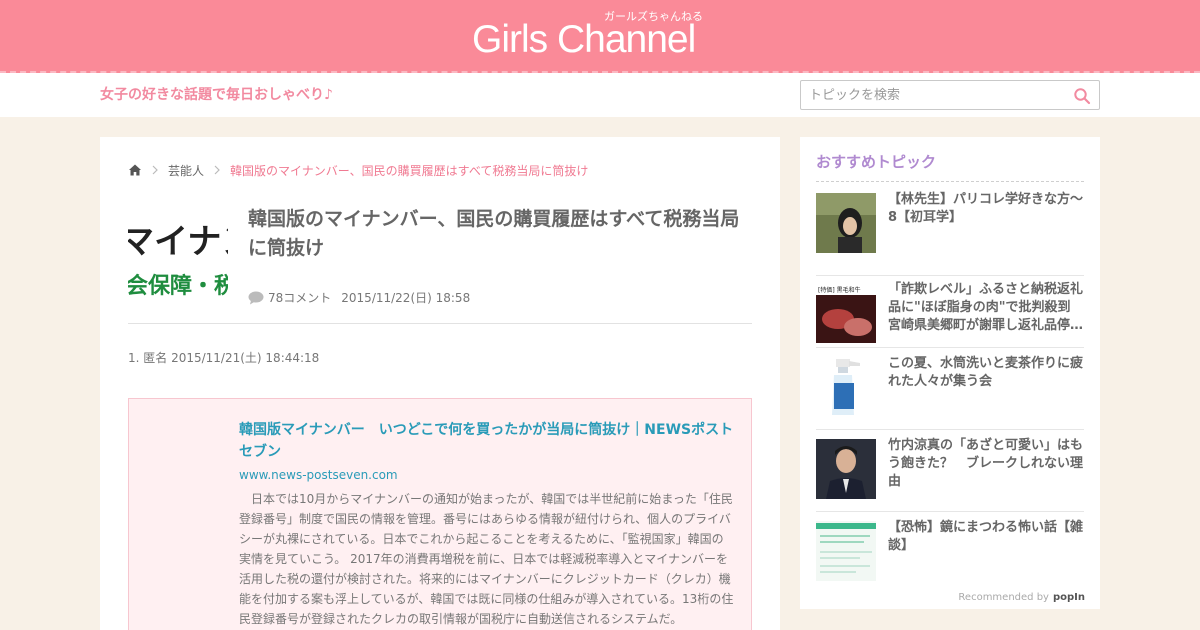  I want to click on topic-meta: 78コメント 2015/11/22(日) 18:58, so click(359, 297).